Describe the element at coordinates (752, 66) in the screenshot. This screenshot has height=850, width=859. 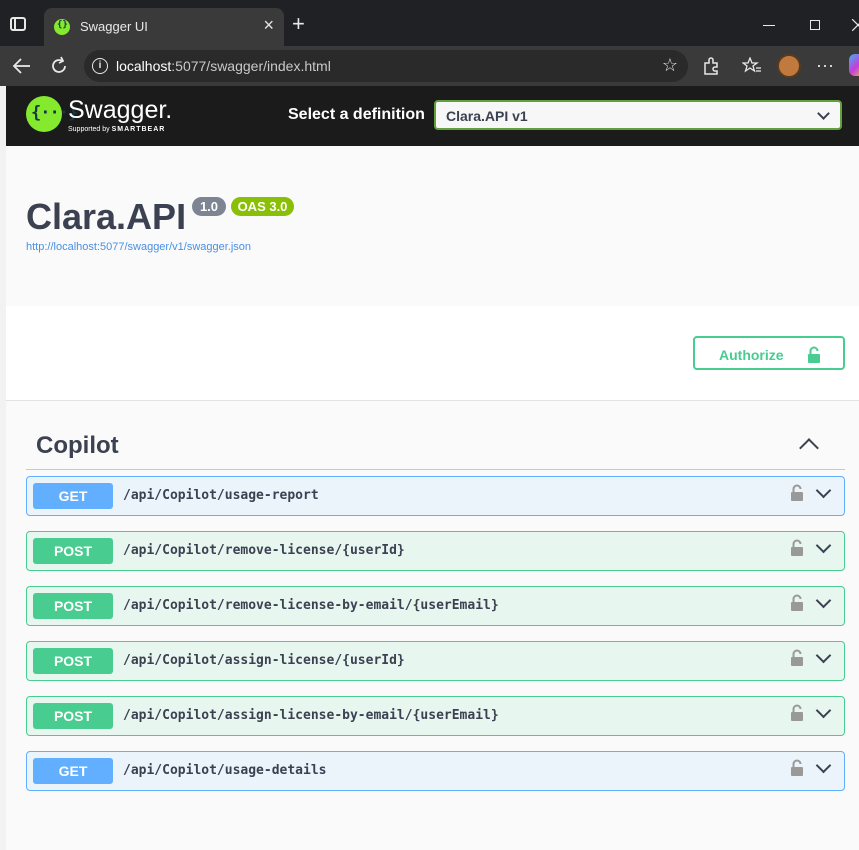
I see `favorites-icon` at that location.